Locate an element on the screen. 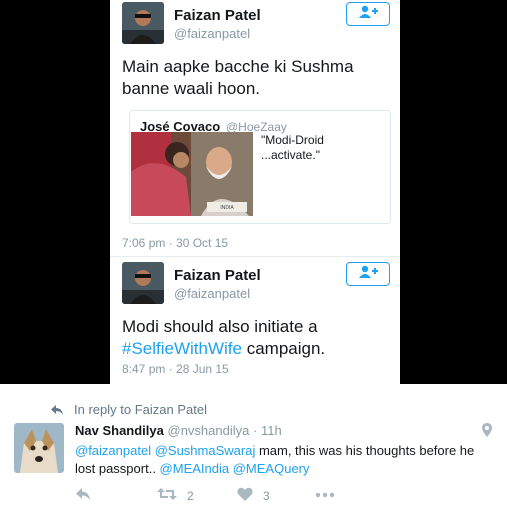 The width and height of the screenshot is (507, 518). reply-header: Nav Shandilya @nvshandilya · 11h is located at coordinates (178, 430).